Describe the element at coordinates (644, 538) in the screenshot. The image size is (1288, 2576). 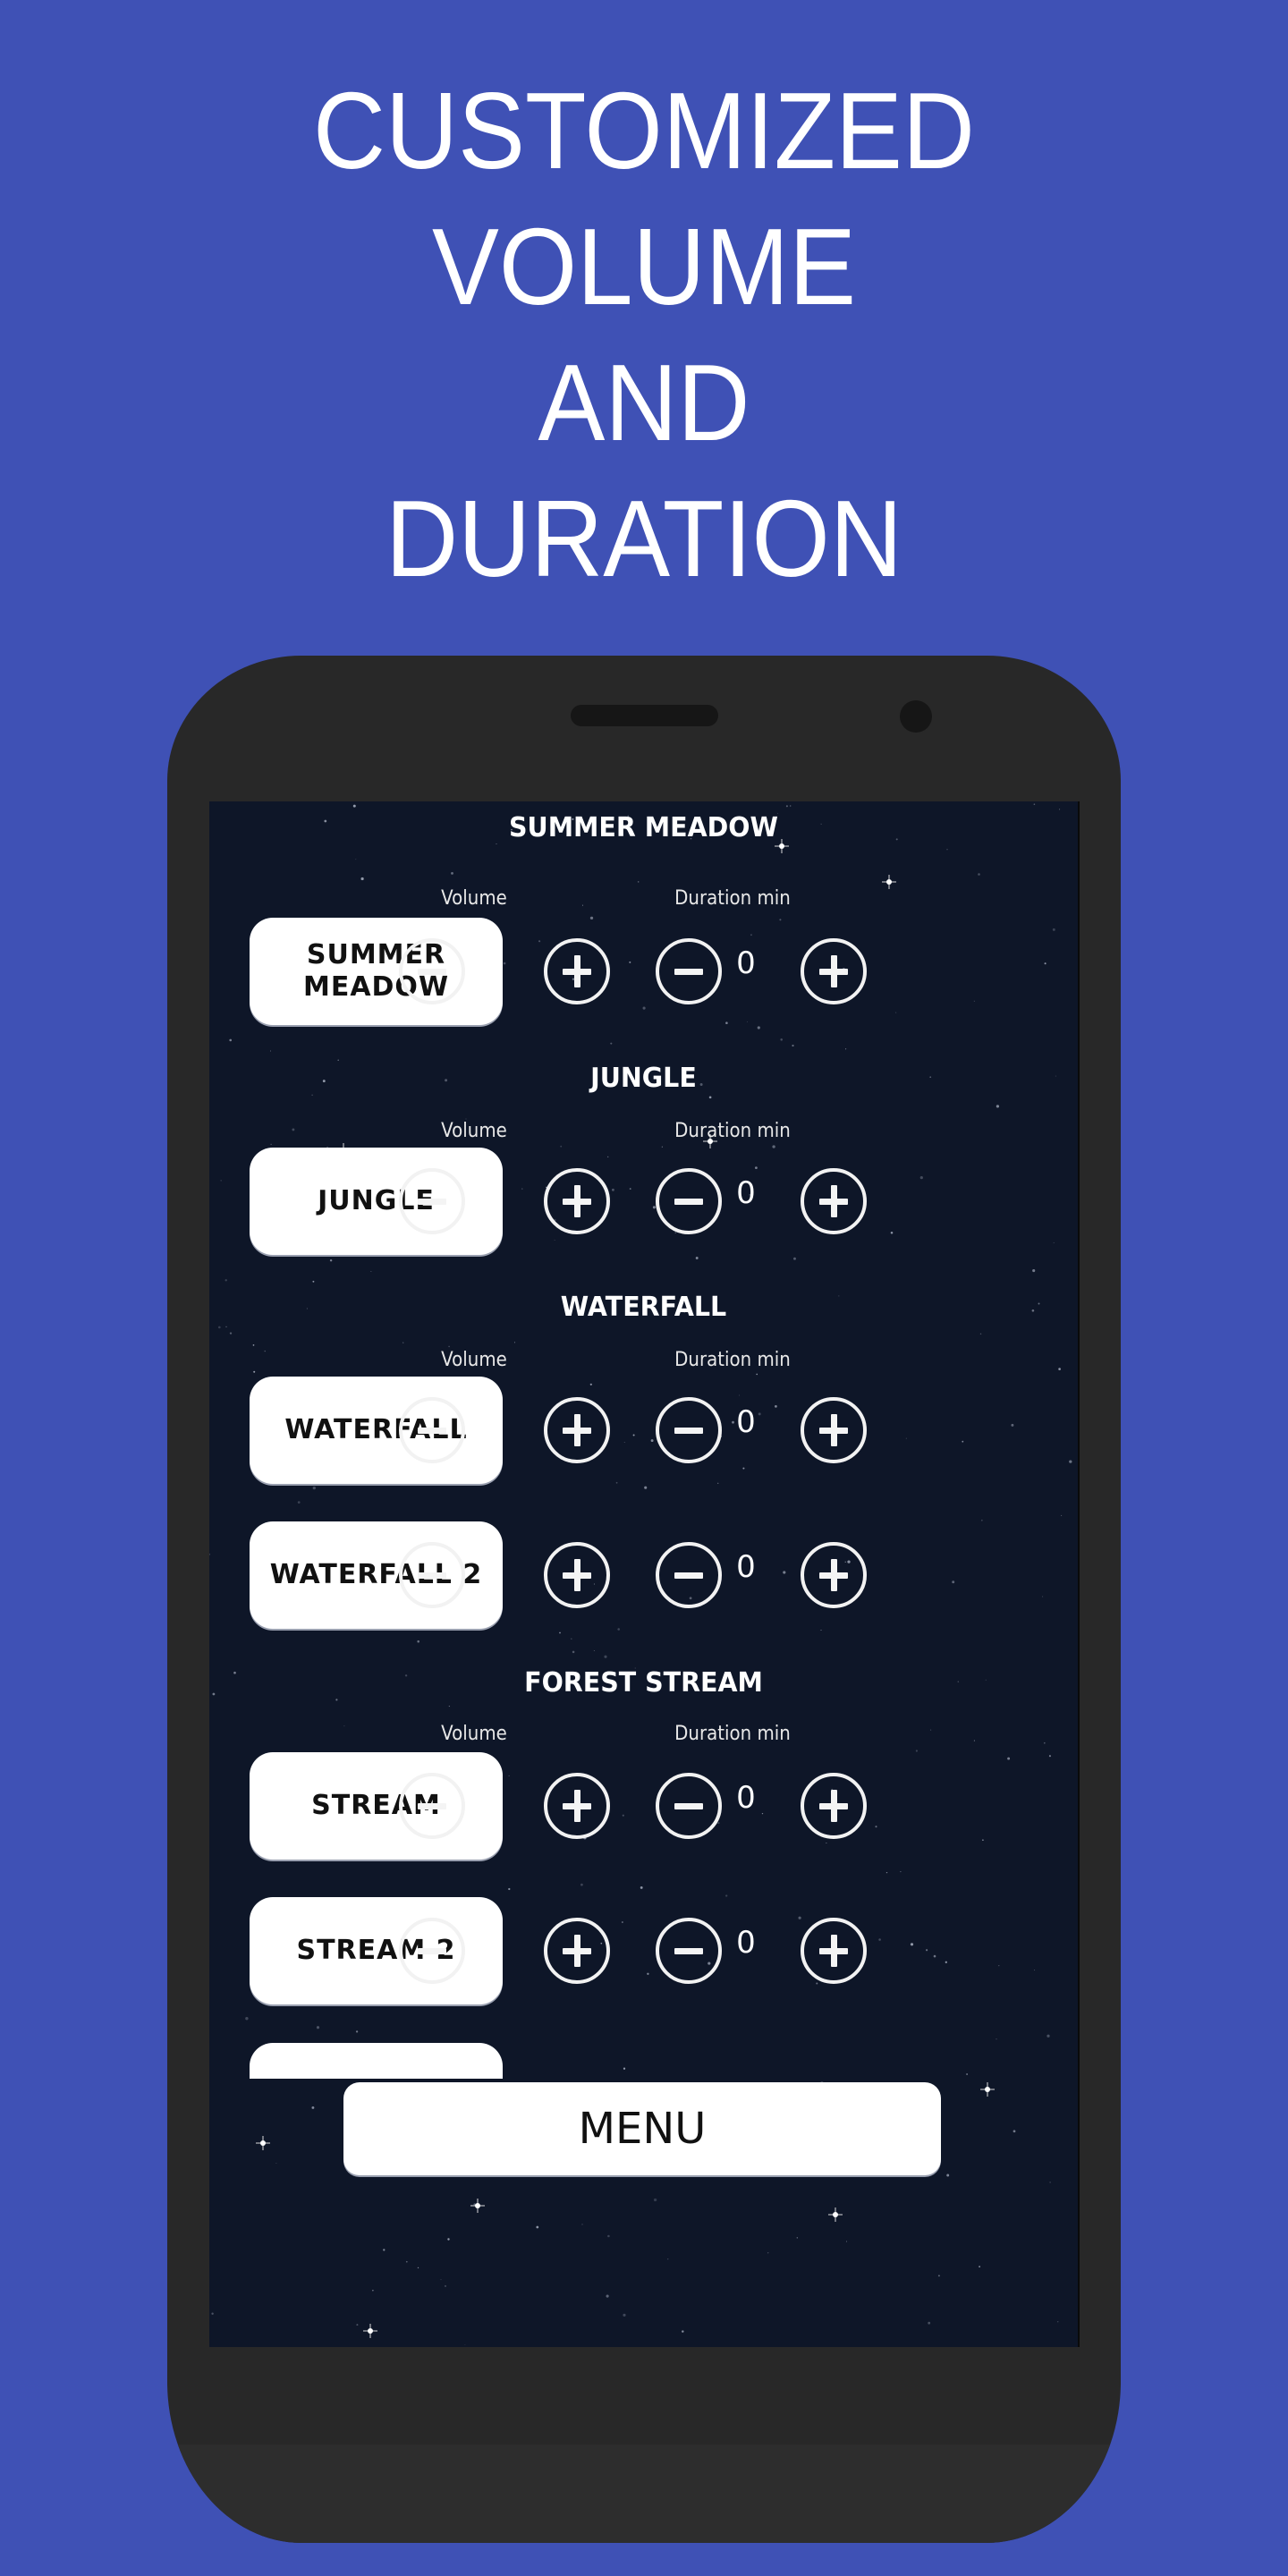
I see `promo-line: DURATION` at that location.